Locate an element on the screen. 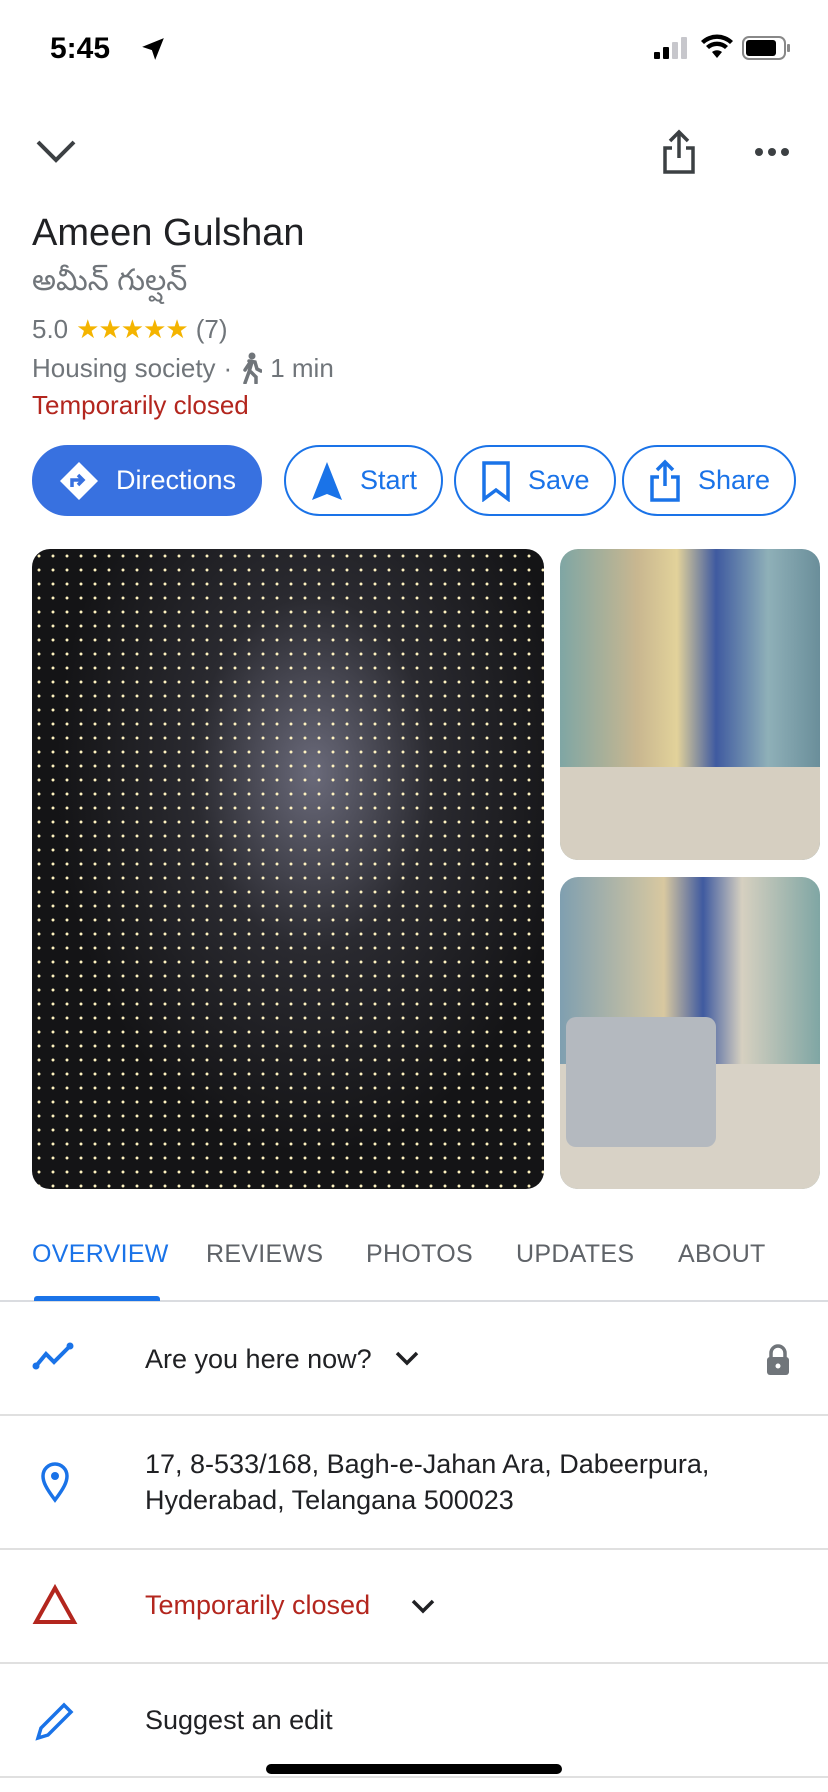  tab-reviews: REVIEWS is located at coordinates (264, 1254).